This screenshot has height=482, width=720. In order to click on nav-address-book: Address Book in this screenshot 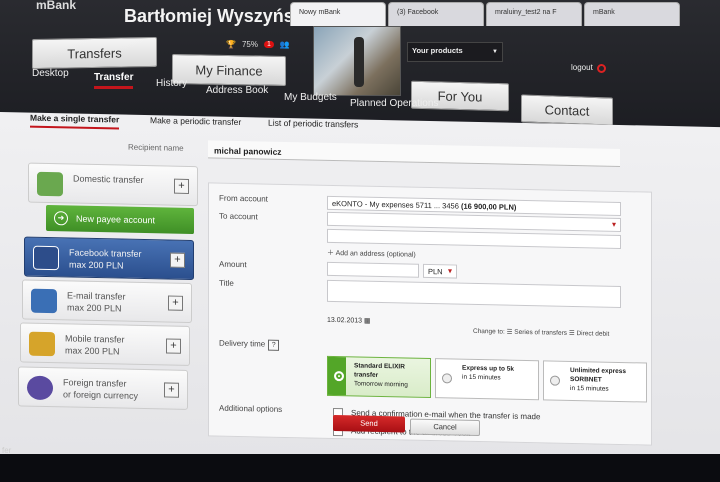, I will do `click(237, 90)`.